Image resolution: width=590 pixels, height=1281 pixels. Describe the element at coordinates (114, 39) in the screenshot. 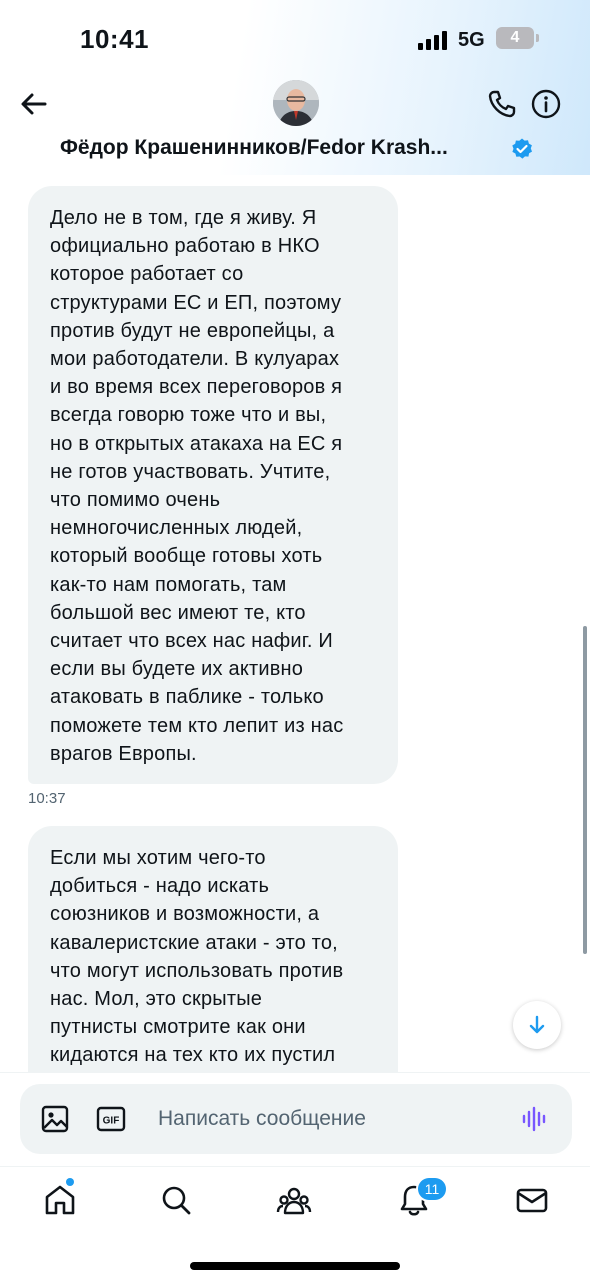

I see `status-time: 10:41` at that location.